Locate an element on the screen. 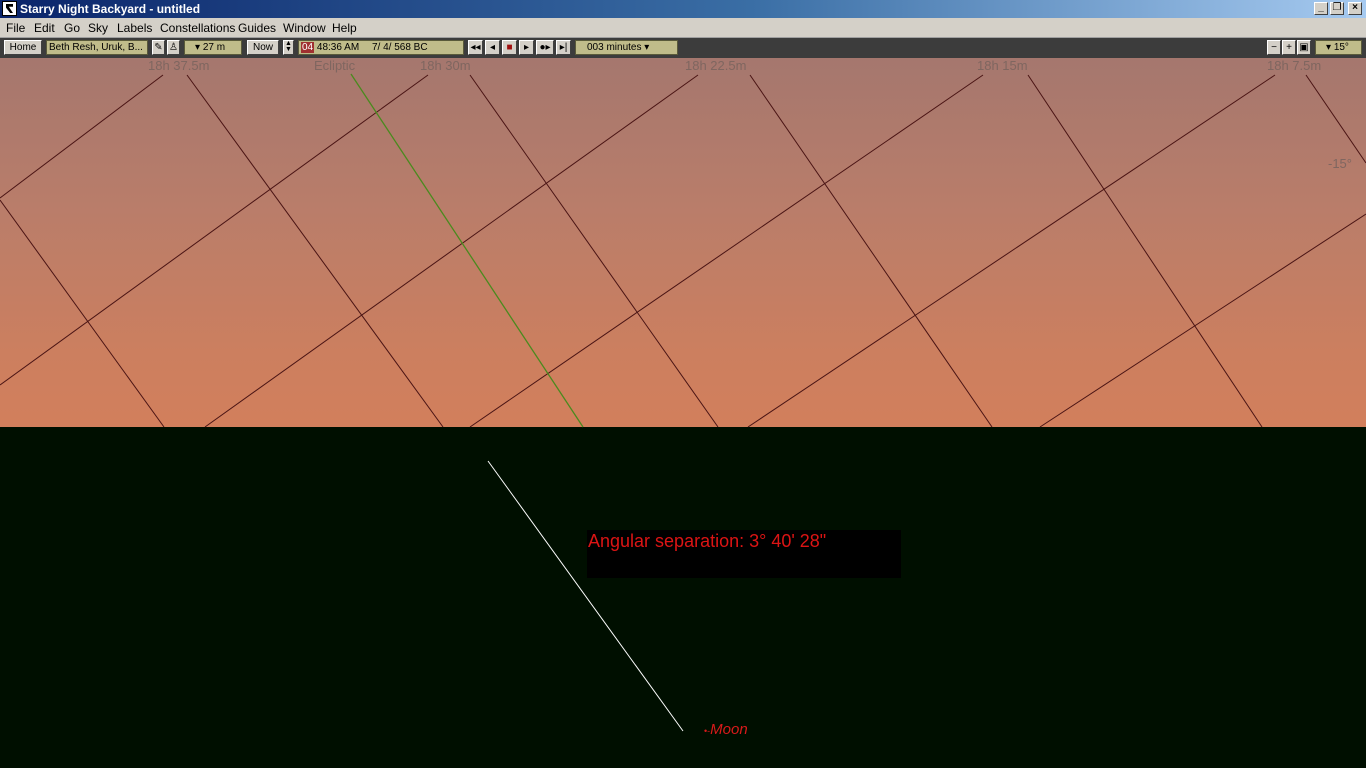 This screenshot has width=1366, height=768. ra-label-18h7-5m: 18h 7.5m is located at coordinates (1294, 65).